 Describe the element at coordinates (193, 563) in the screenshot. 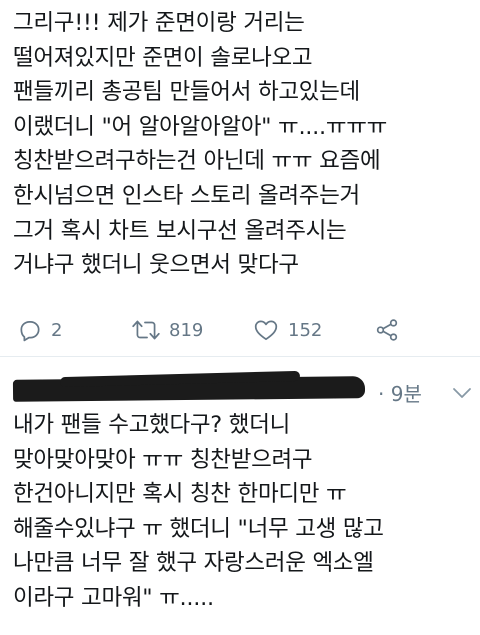

I see `tweet-2-line: 나만큼 너무 잘 했구 자랑스러운 엑소엘` at that location.